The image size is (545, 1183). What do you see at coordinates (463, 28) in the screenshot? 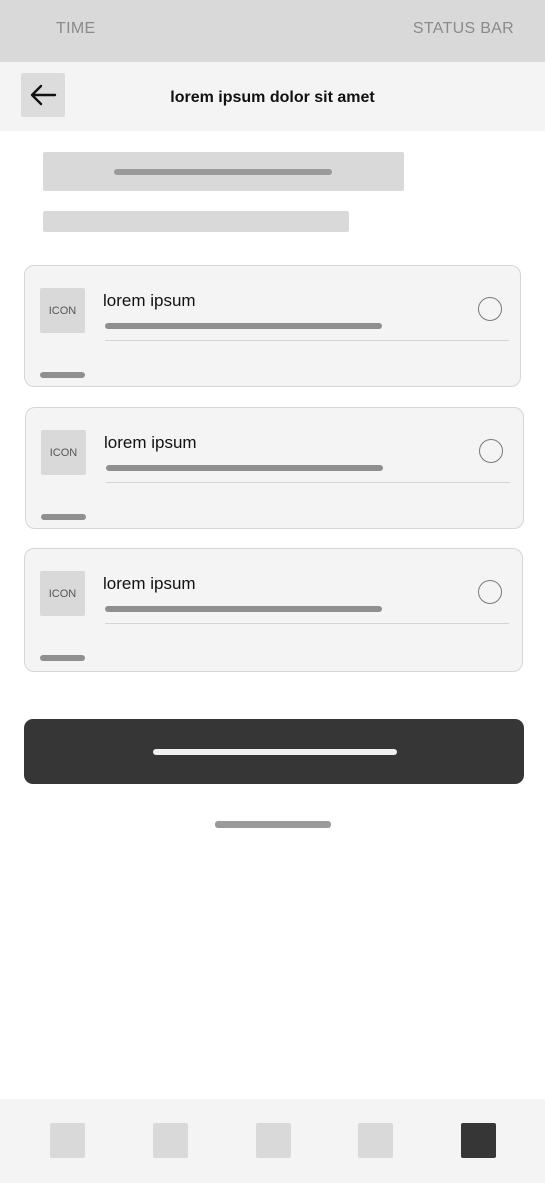
I see `status-bar-label: STATUS BAR` at bounding box center [463, 28].